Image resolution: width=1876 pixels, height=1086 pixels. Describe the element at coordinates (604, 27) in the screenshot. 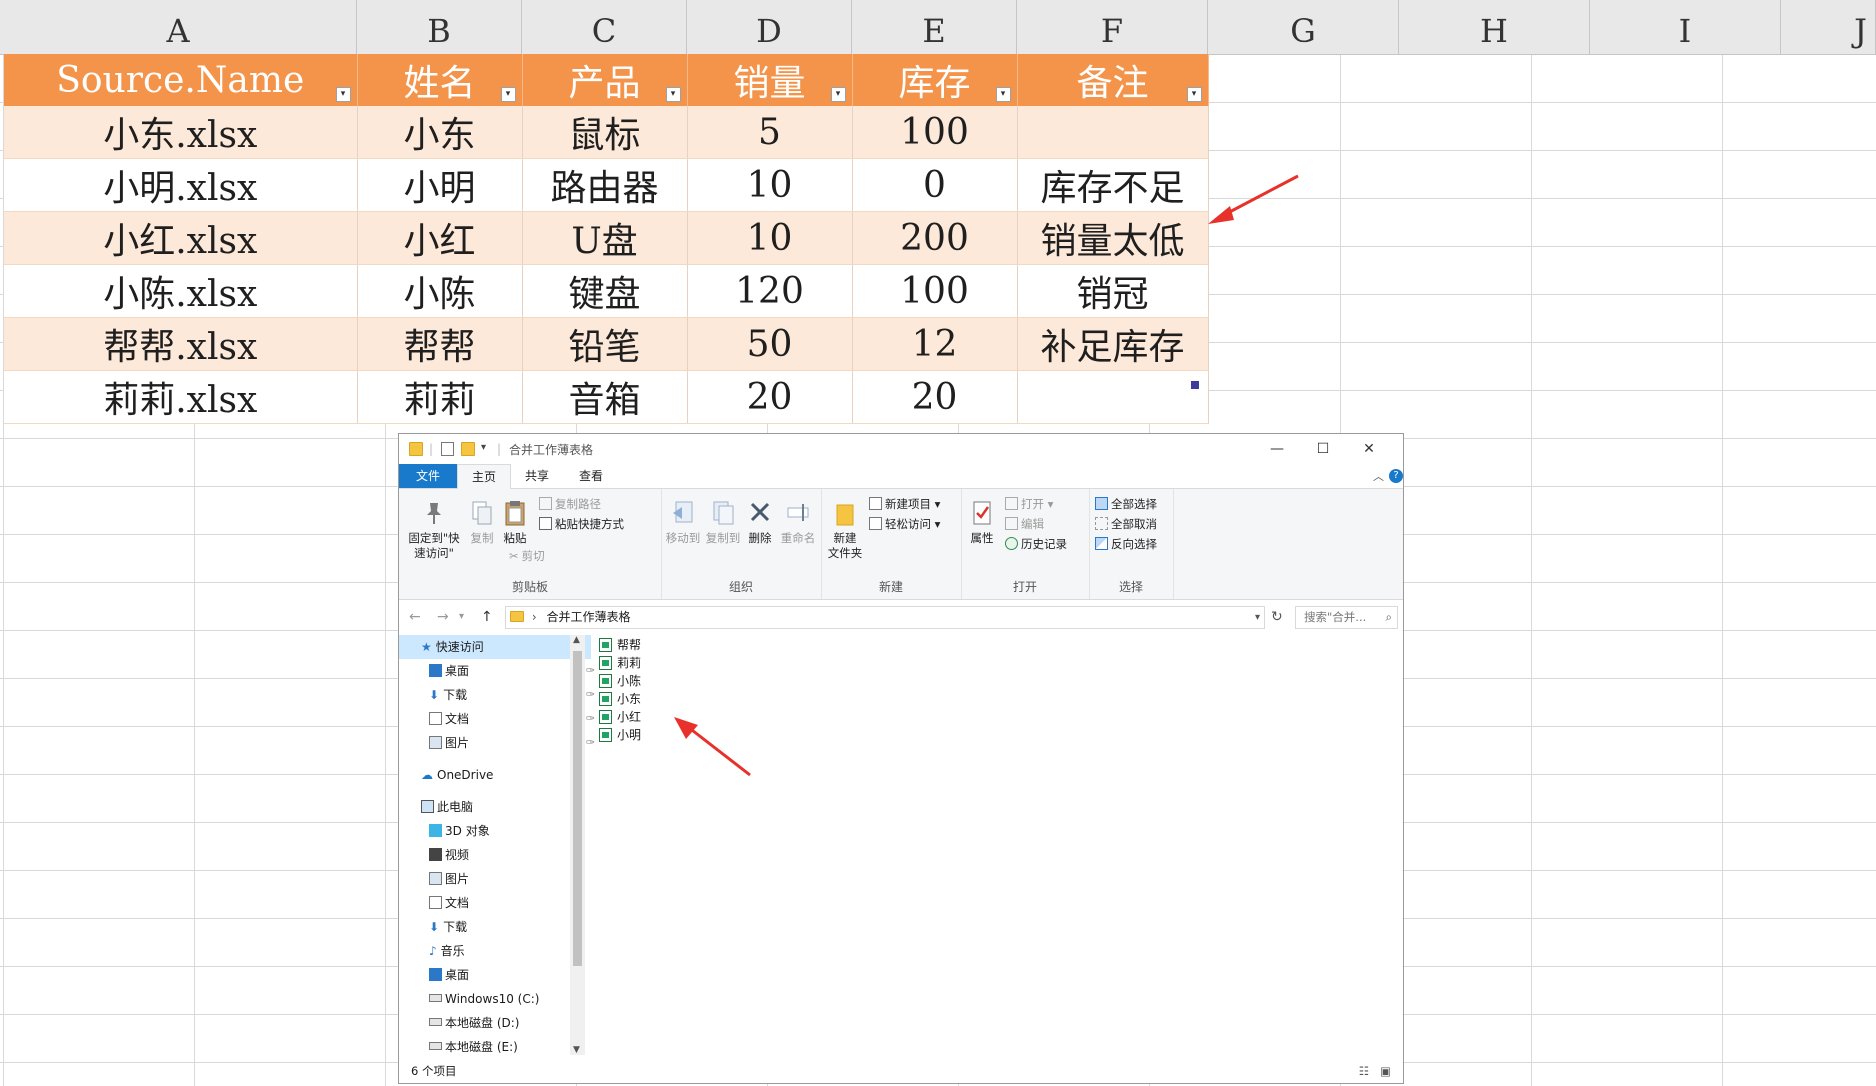

I see `column-header-c: C` at that location.